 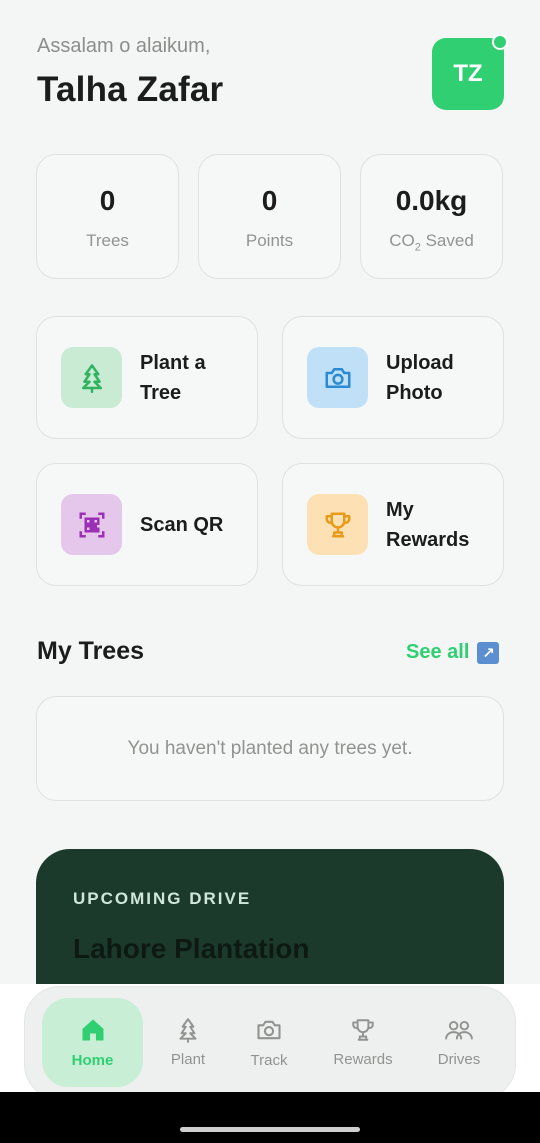 I want to click on avatar-initials: TZ, so click(x=468, y=73).